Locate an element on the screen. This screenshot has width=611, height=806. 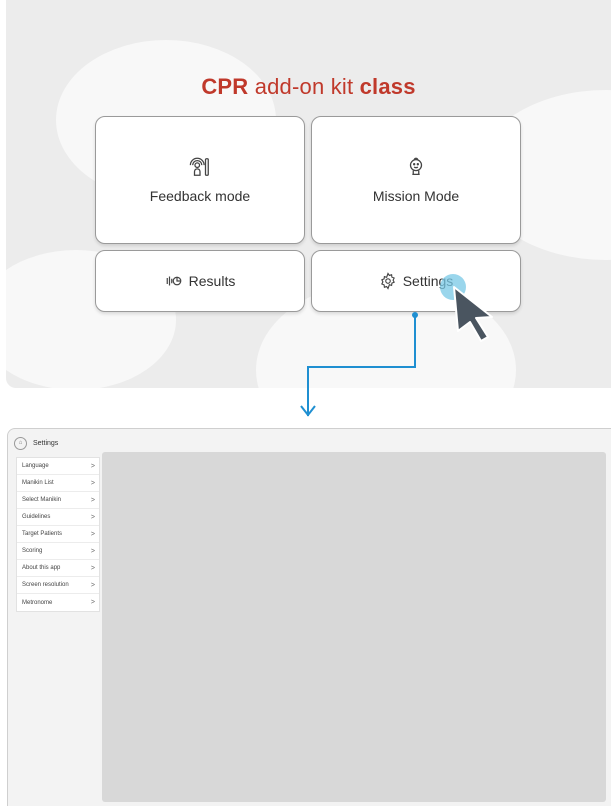
title-part-addon: add-on kit is located at coordinates (304, 86).